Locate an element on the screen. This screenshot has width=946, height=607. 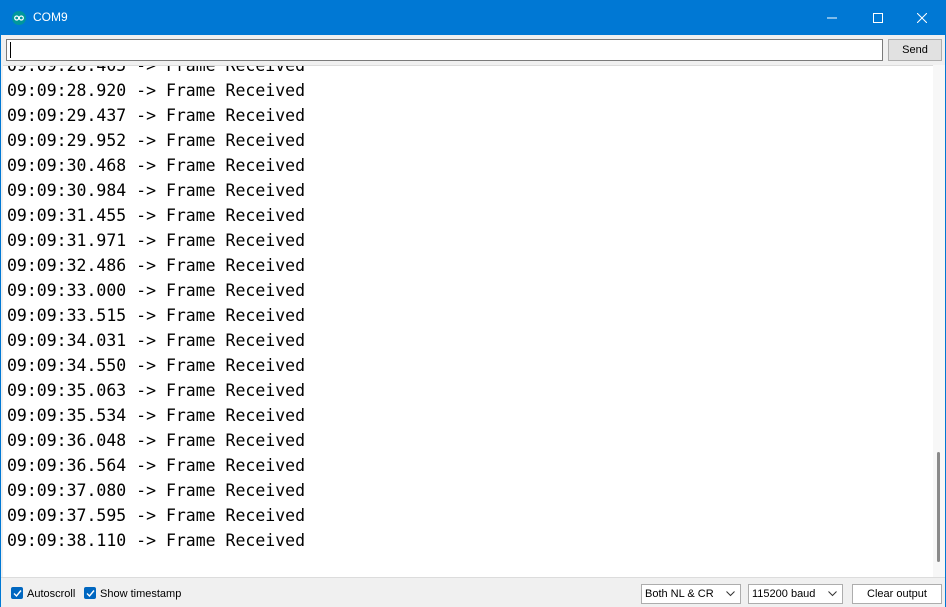
output-line: 09:09:33.515 -> Frame Received is located at coordinates (156, 315).